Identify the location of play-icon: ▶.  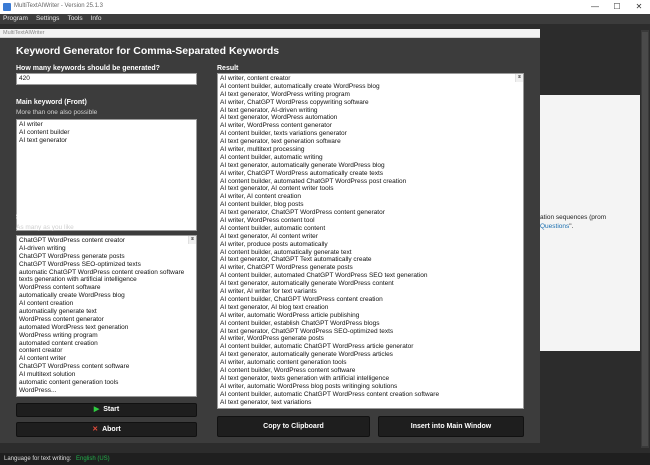
(96, 409).